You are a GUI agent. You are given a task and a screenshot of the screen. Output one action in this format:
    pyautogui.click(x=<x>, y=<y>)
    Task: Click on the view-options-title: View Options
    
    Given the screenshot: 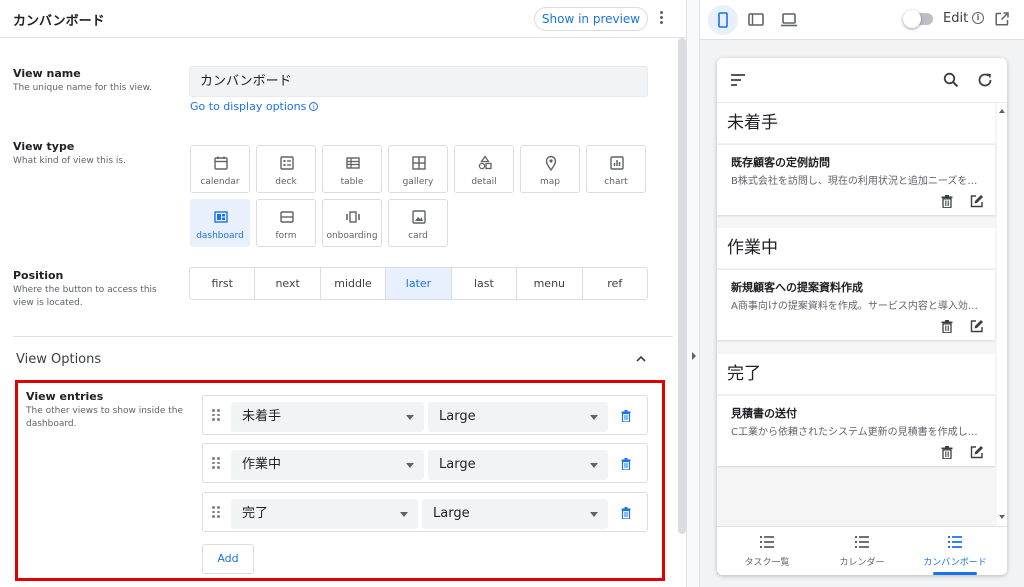 What is the action you would take?
    pyautogui.click(x=58, y=359)
    